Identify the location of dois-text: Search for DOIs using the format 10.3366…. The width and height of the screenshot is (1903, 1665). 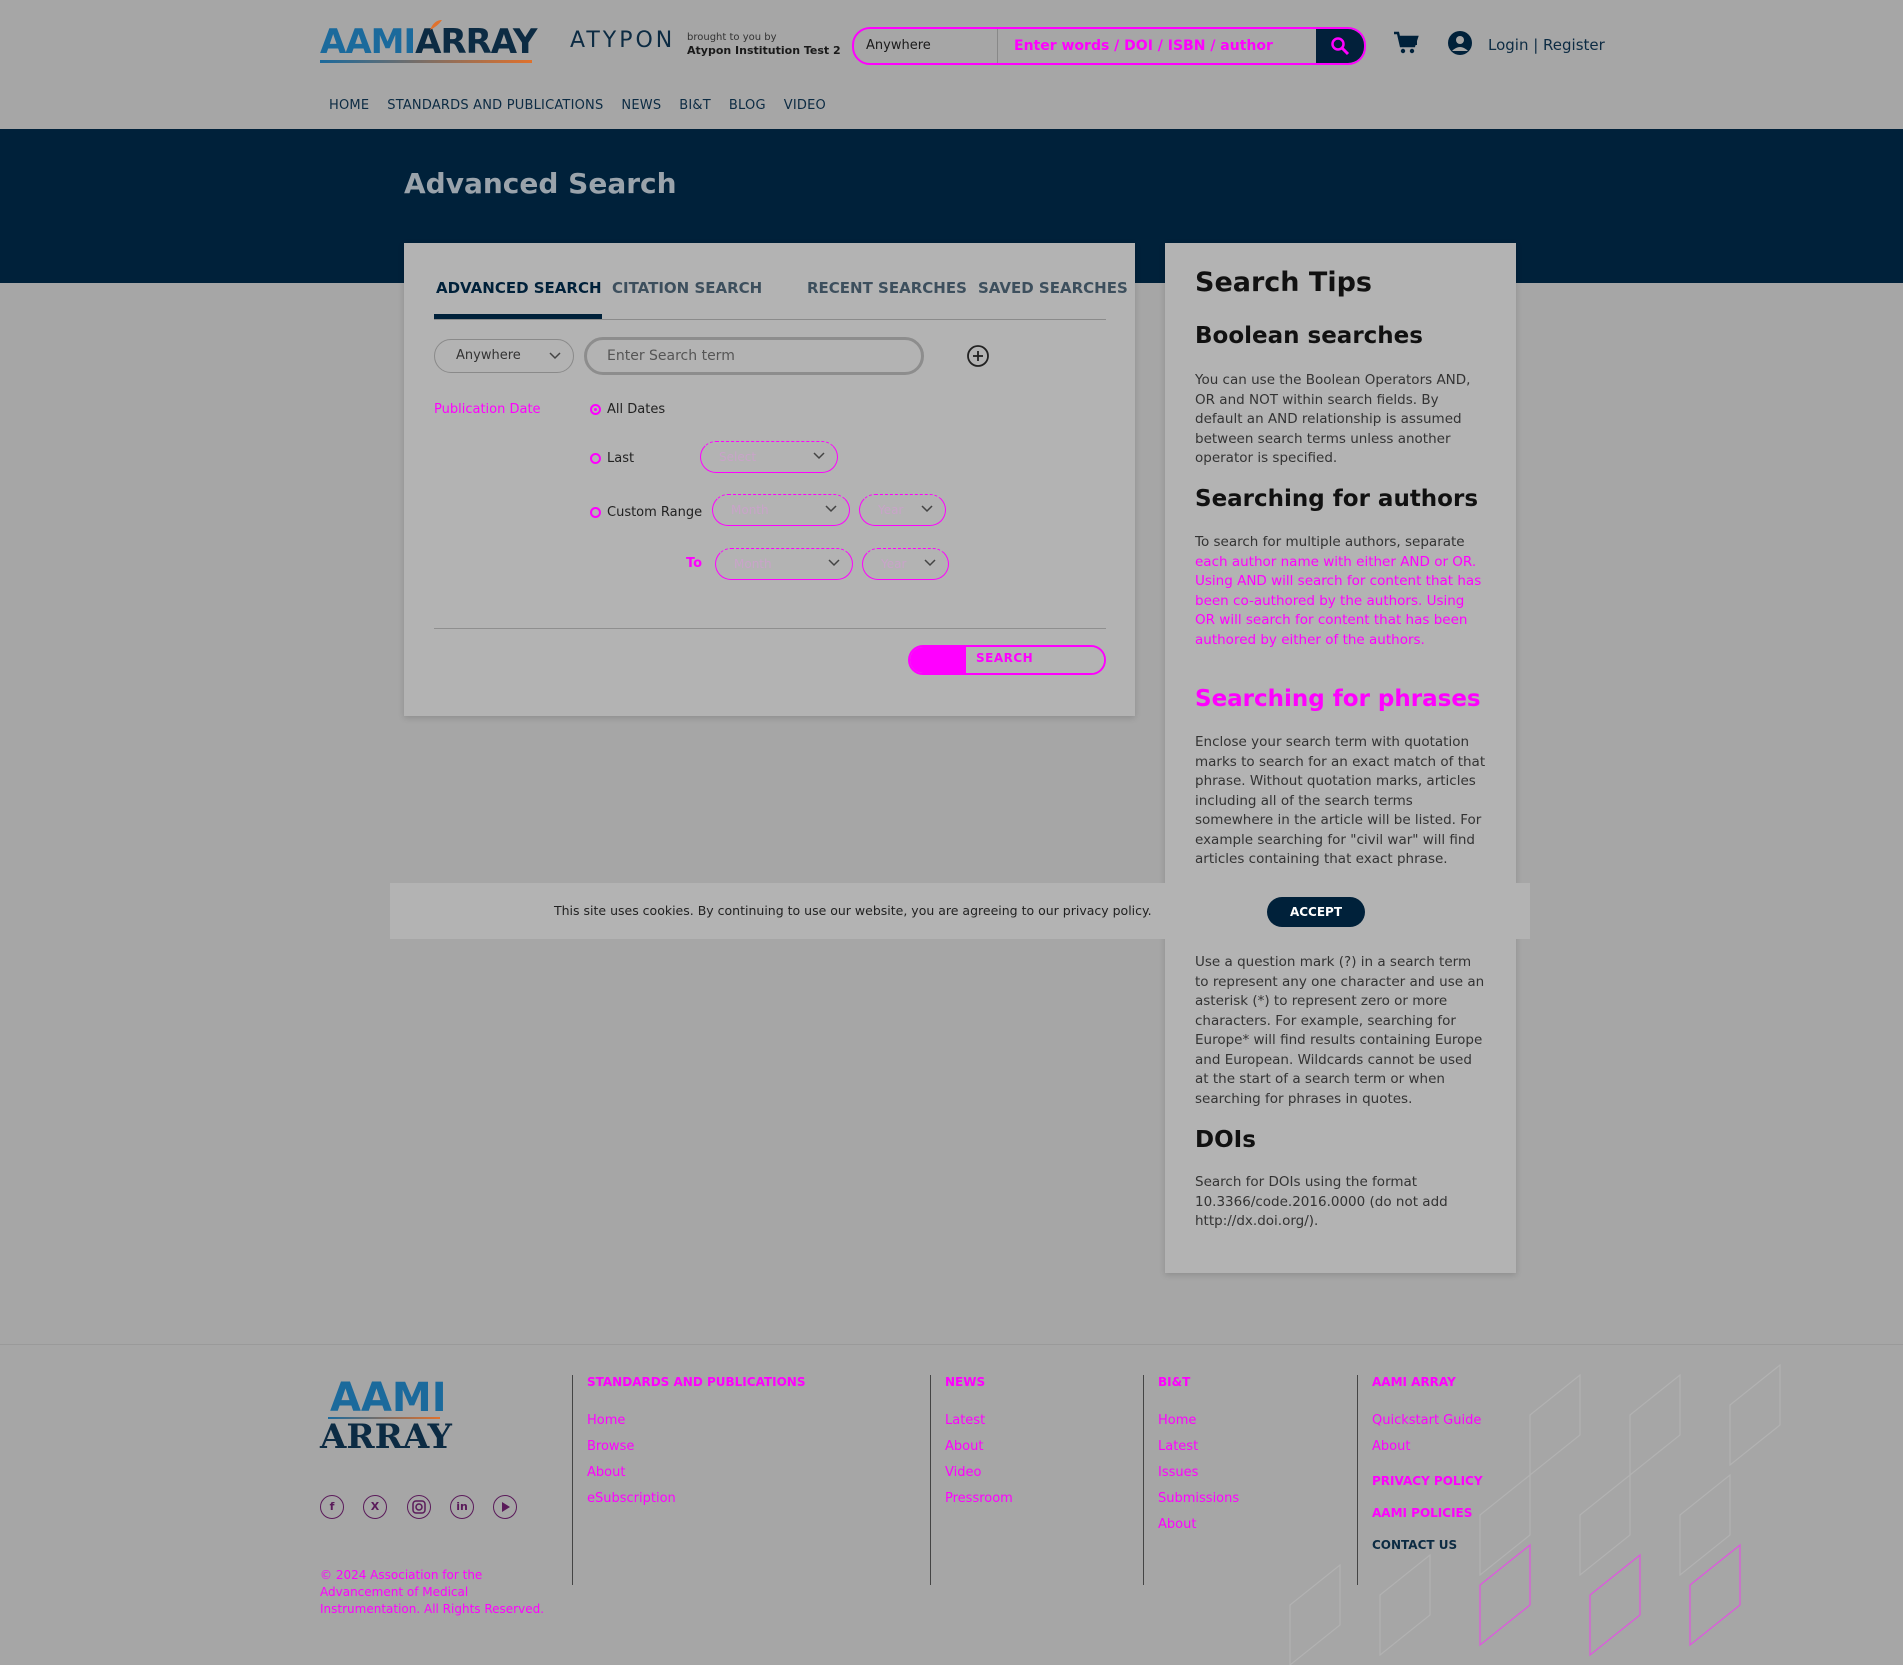
(1321, 1201).